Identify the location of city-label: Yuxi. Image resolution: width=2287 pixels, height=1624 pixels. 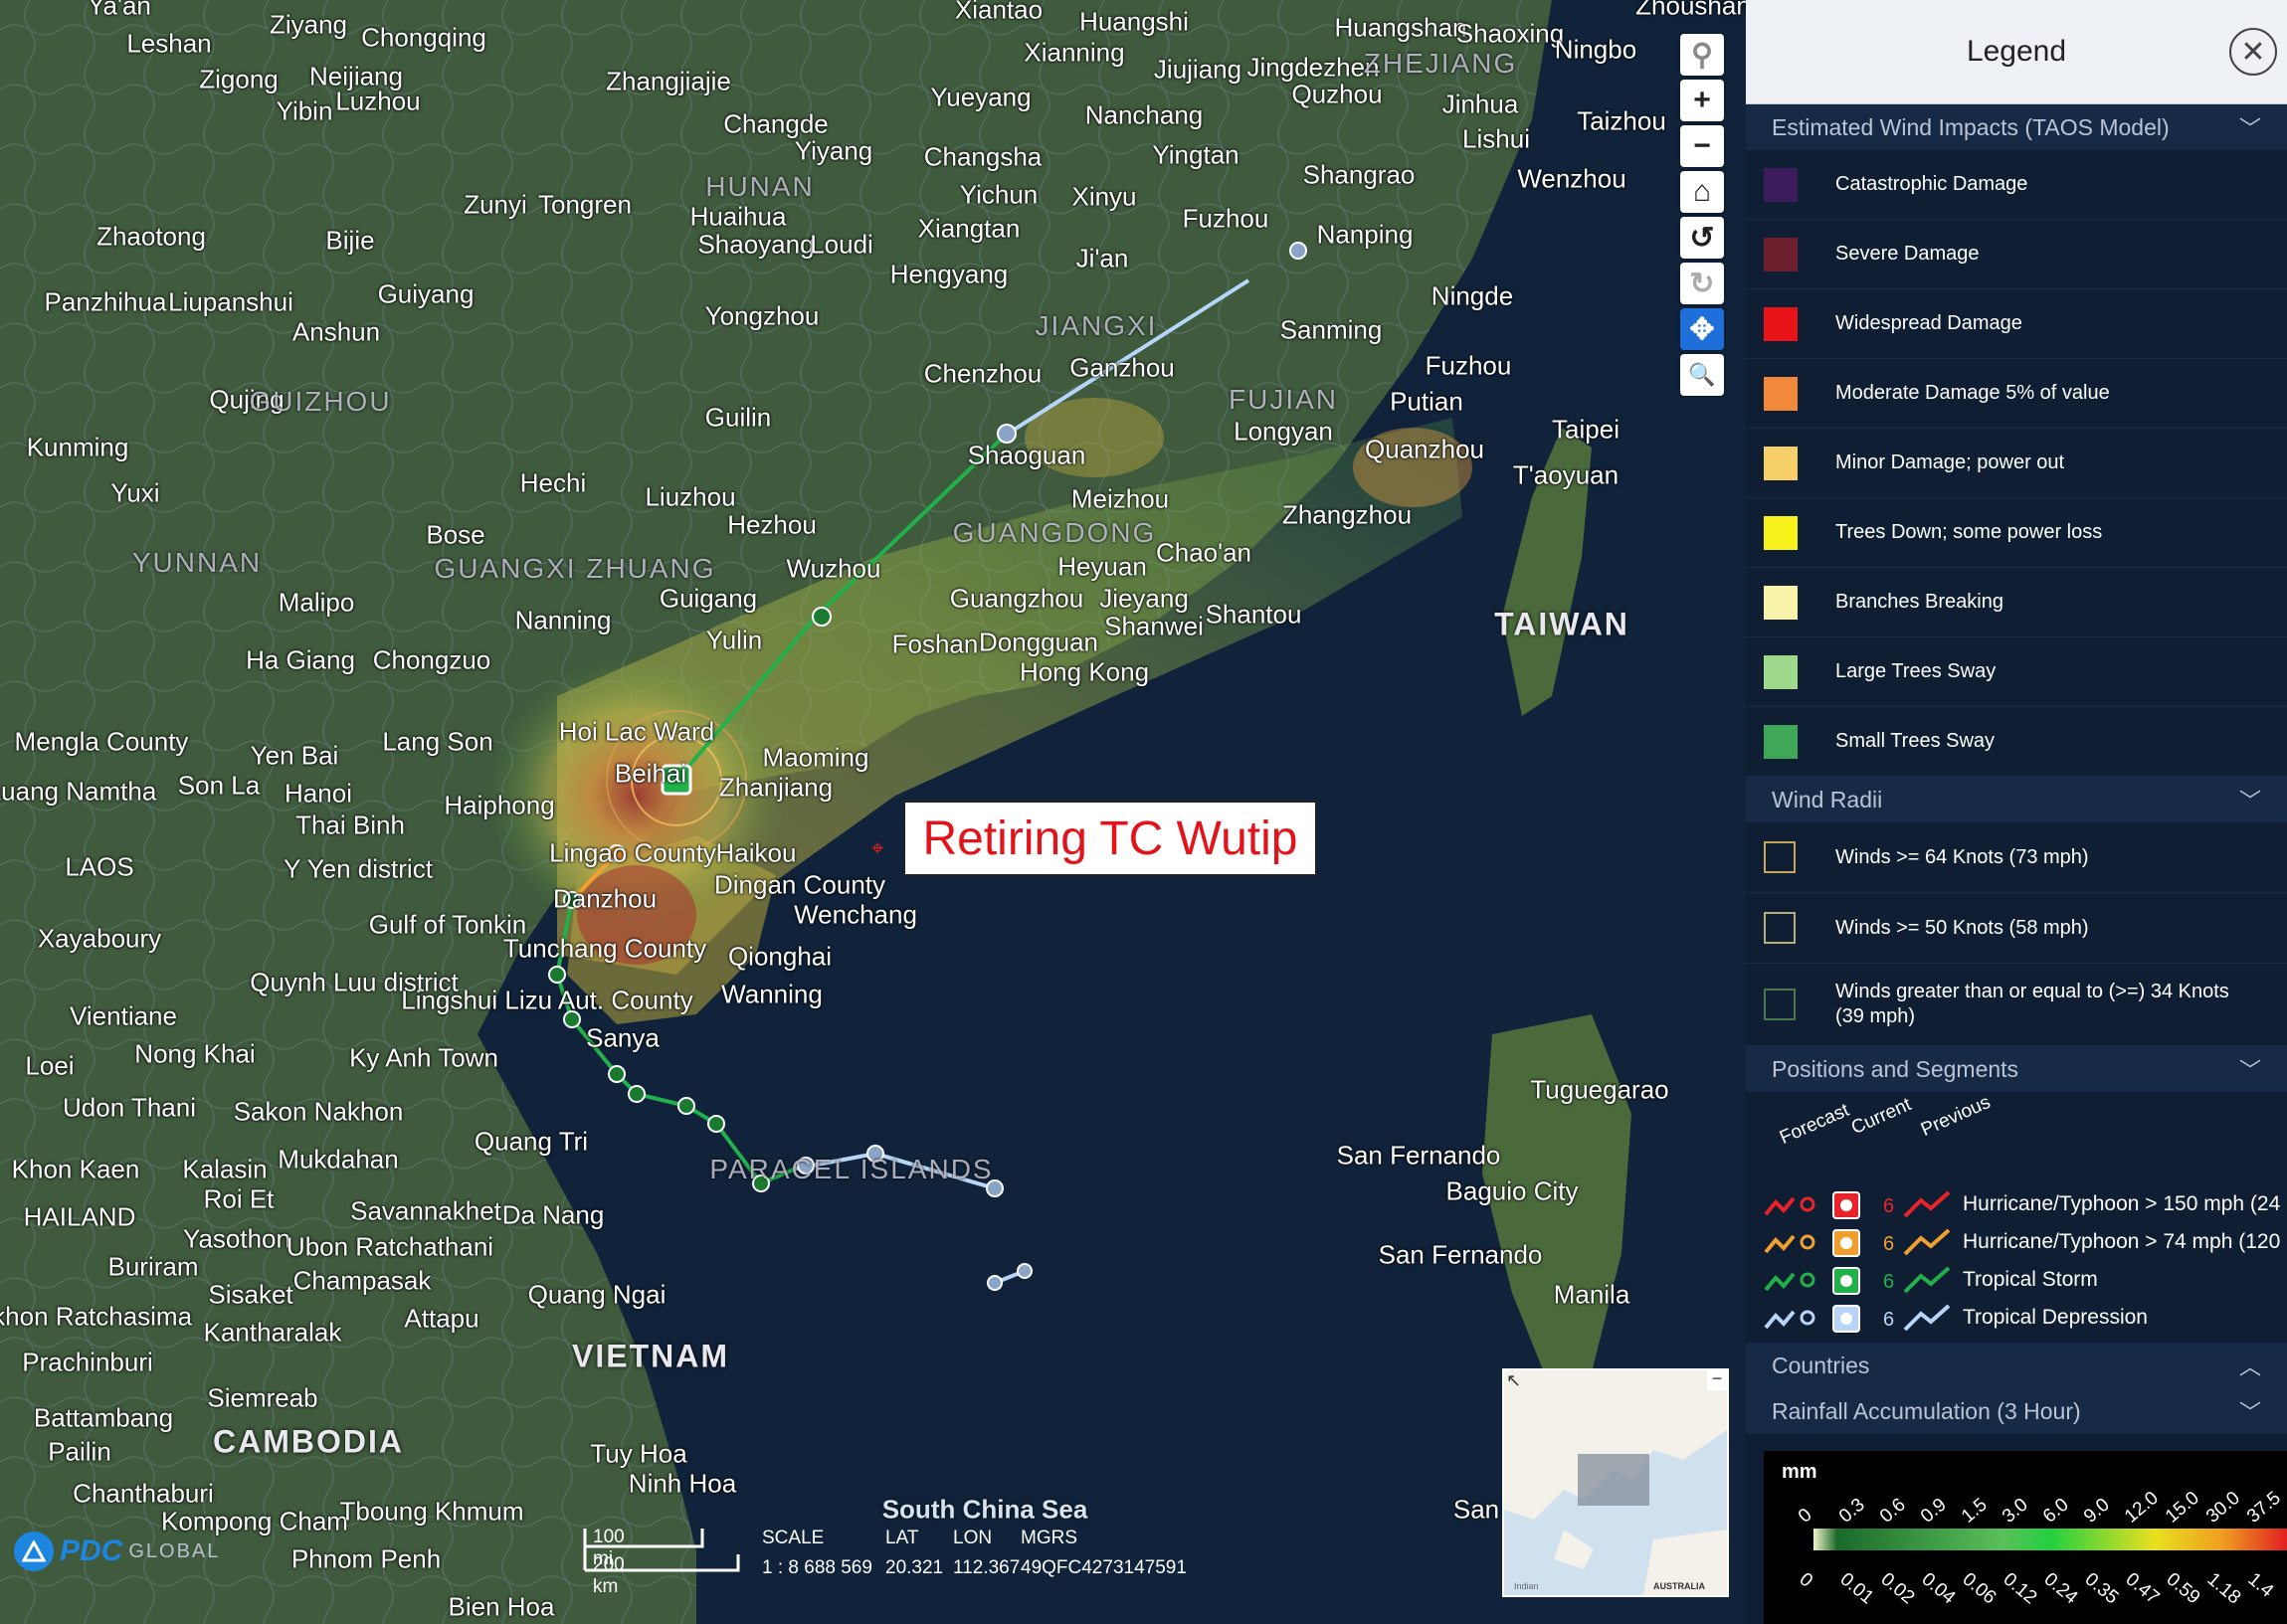
(135, 492).